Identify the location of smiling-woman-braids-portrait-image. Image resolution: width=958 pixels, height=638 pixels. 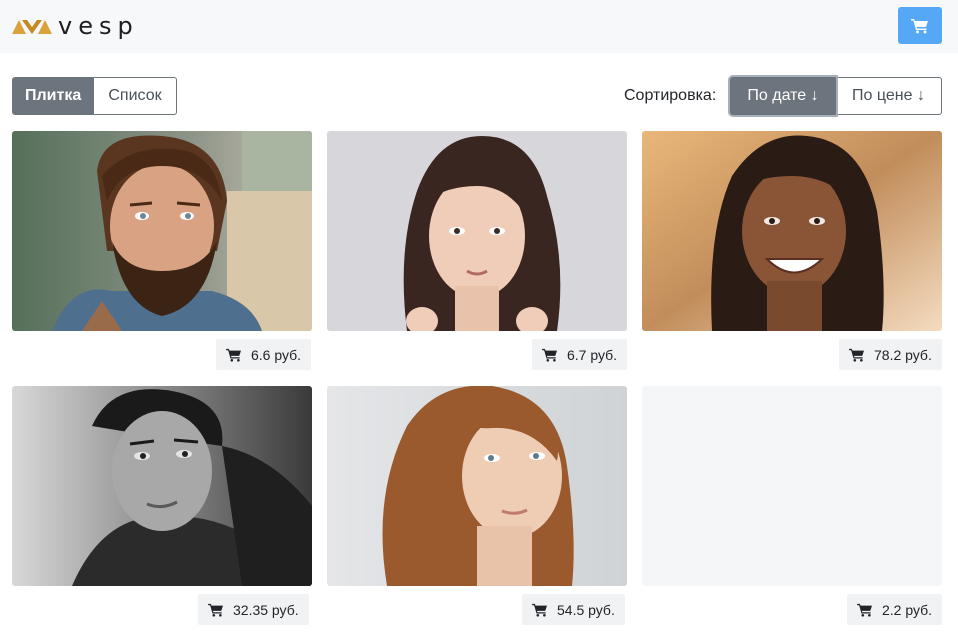
(792, 231).